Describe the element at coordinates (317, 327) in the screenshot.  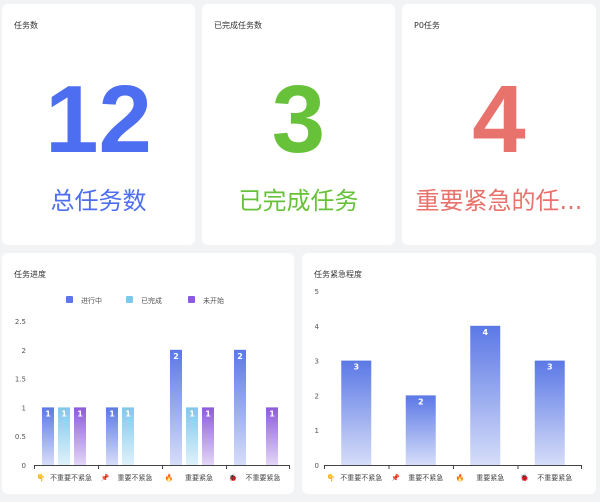
I see `y-tick-label: 4` at that location.